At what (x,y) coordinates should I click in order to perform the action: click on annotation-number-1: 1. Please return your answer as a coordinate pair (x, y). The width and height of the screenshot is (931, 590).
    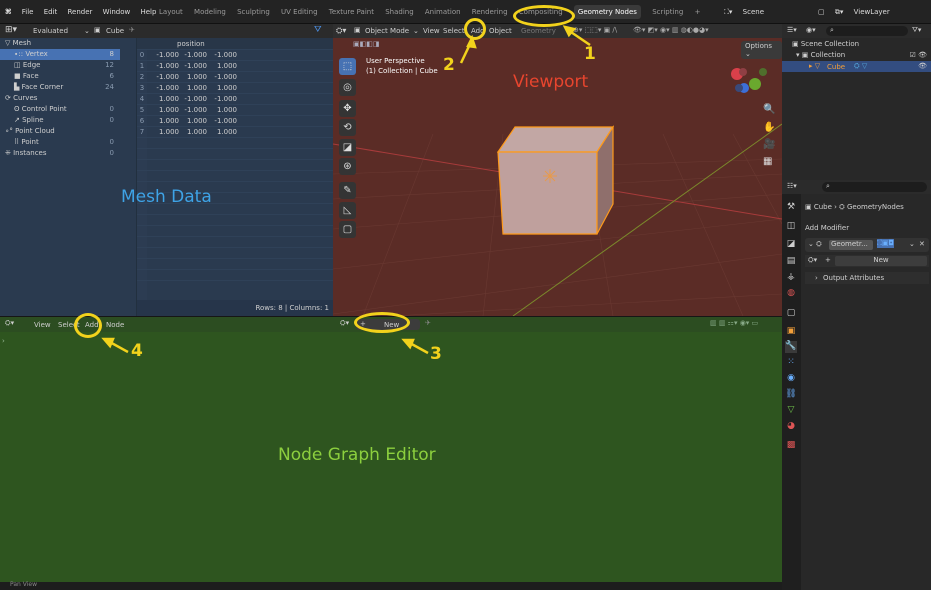
    Looking at the image, I should click on (590, 54).